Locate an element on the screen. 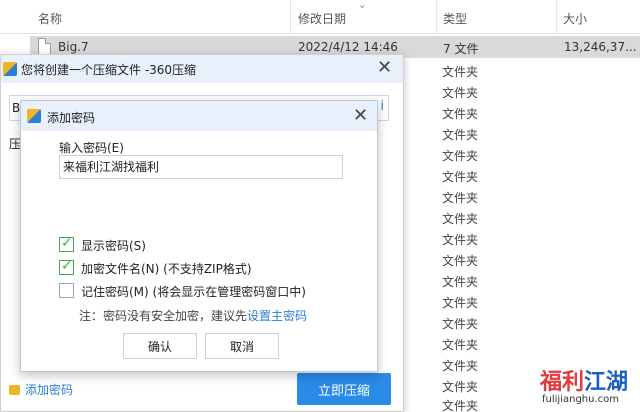 This screenshot has height=412, width=640. column-date: 修改日期 is located at coordinates (322, 18).